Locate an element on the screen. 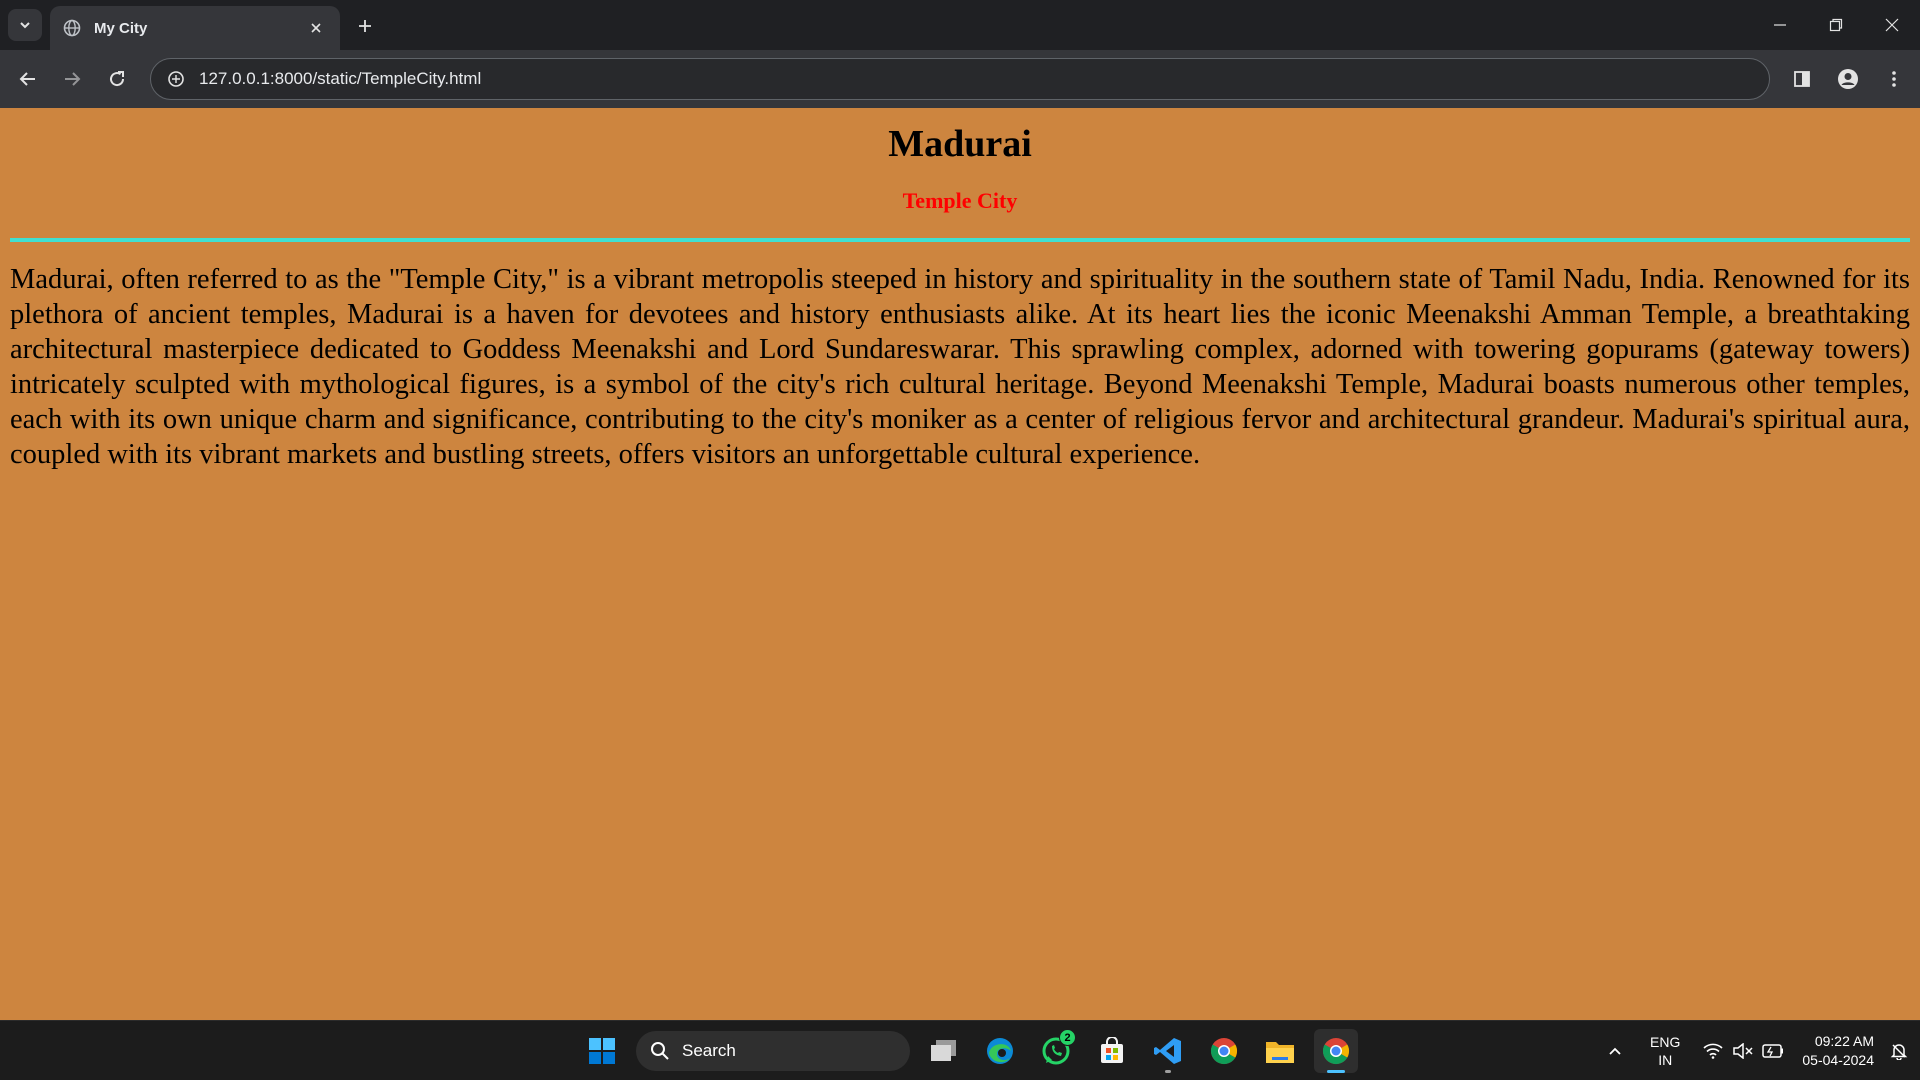 Image resolution: width=1920 pixels, height=1080 pixels. arrow-left-icon is located at coordinates (27, 79).